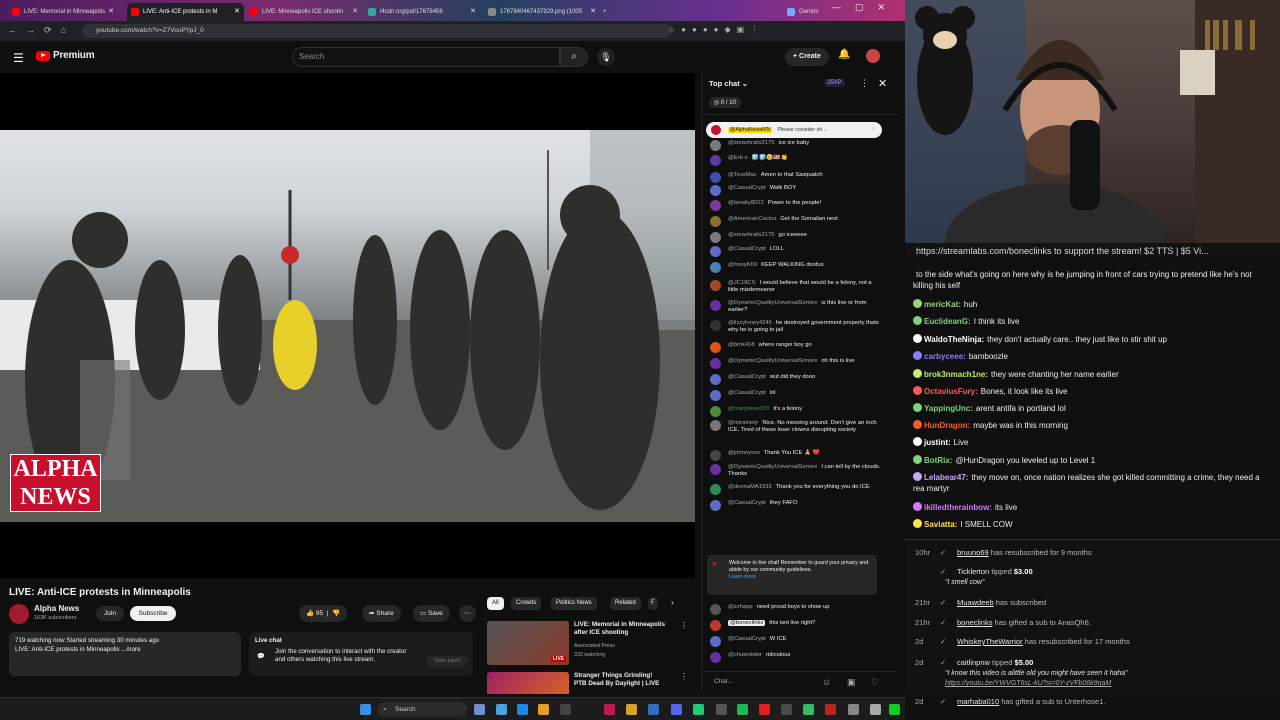 Image resolution: width=1280 pixels, height=720 pixels. What do you see at coordinates (796, 609) in the screenshot?
I see `chat-message: @zzhapp need proud boys to show up` at bounding box center [796, 609].